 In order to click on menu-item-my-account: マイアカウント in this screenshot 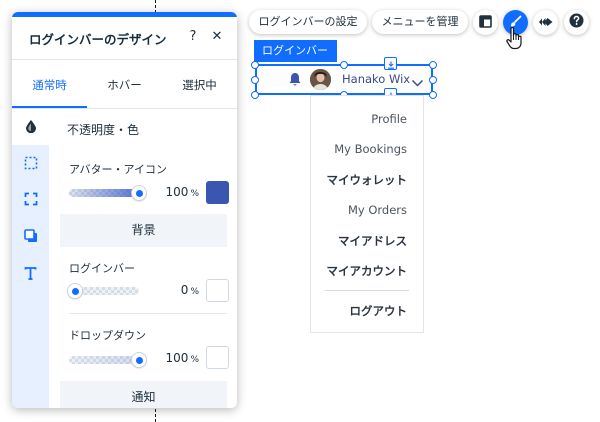, I will do `click(367, 271)`.